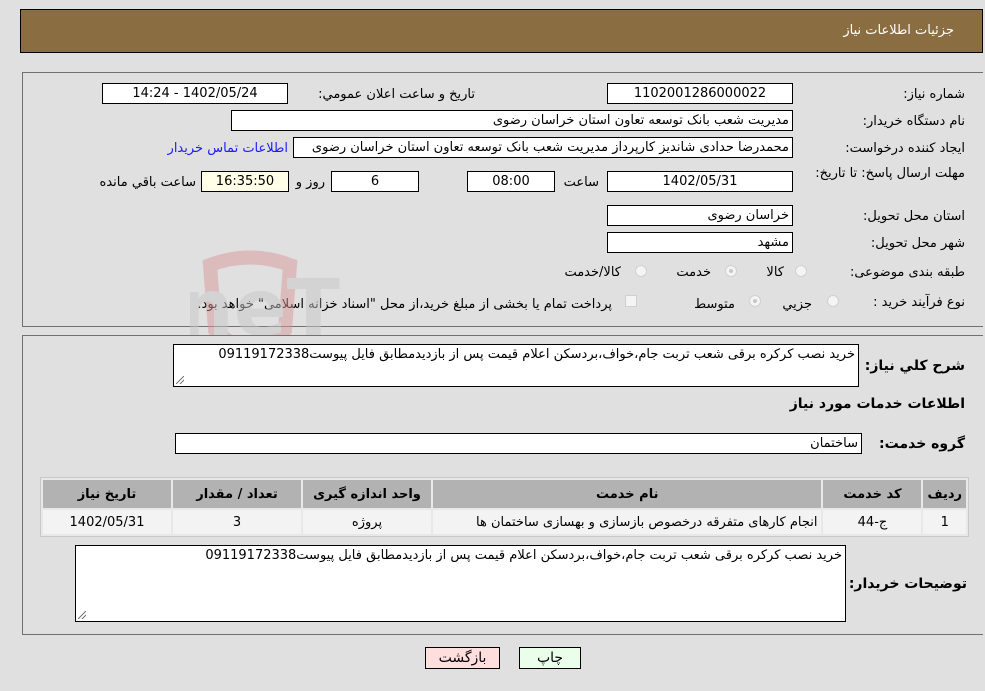 The width and height of the screenshot is (985, 691). Describe the element at coordinates (797, 304) in the screenshot. I see `process-option-minor: جزیي` at that location.